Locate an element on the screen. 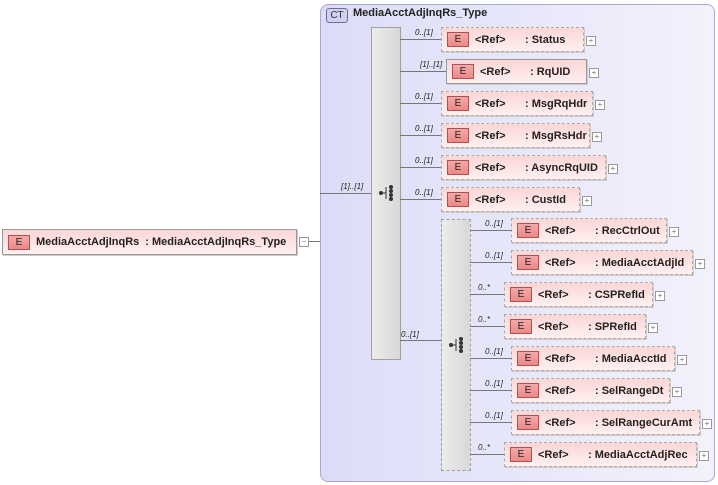 The image size is (718, 485). element-node: E <Ref> : RqUID is located at coordinates (516, 71).